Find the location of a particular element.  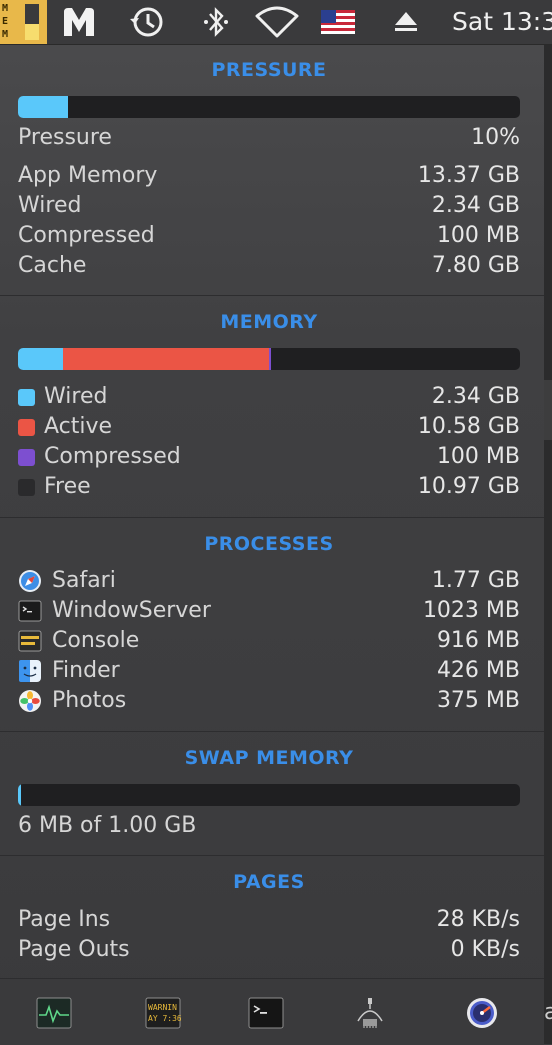

memory-active-label: Active is located at coordinates (78, 426).